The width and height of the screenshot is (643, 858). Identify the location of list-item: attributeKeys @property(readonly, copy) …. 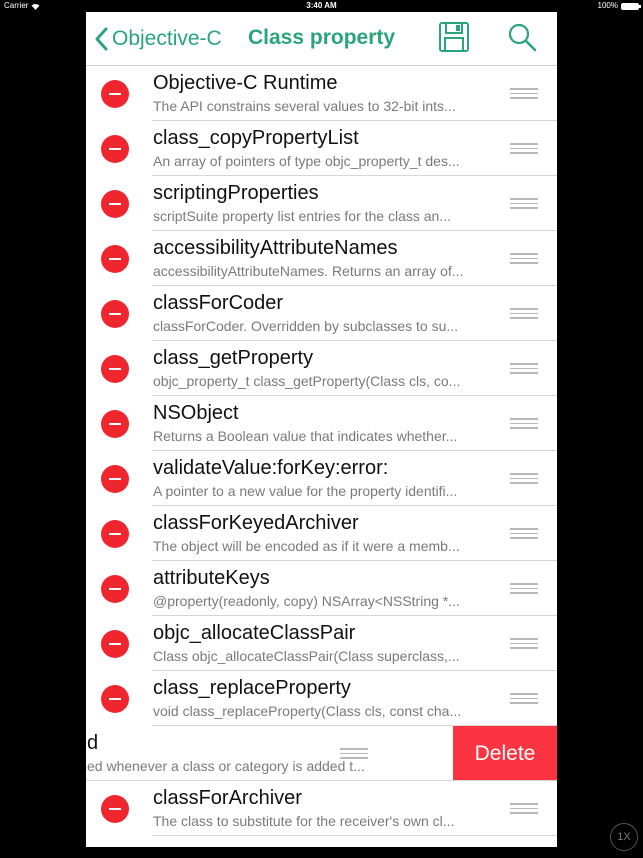
(321, 588).